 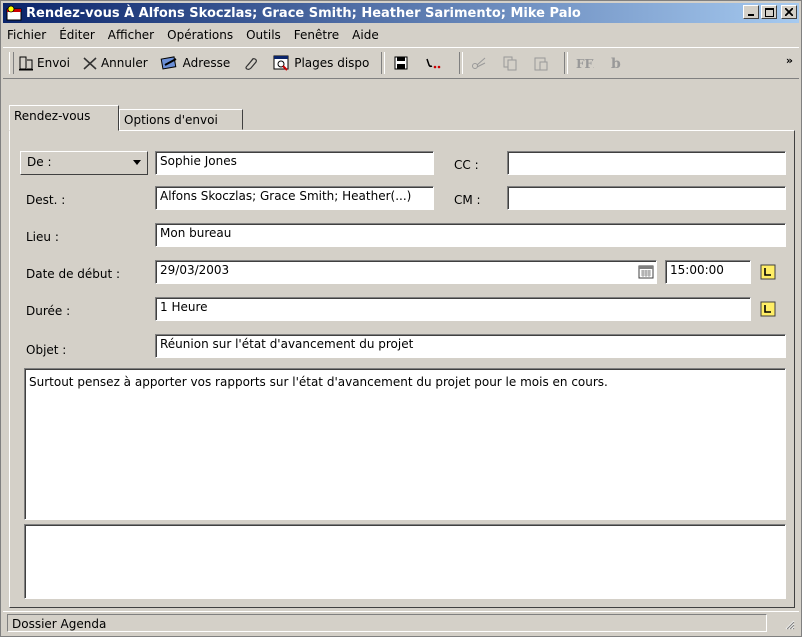 I want to click on app-icon, so click(x=14, y=13).